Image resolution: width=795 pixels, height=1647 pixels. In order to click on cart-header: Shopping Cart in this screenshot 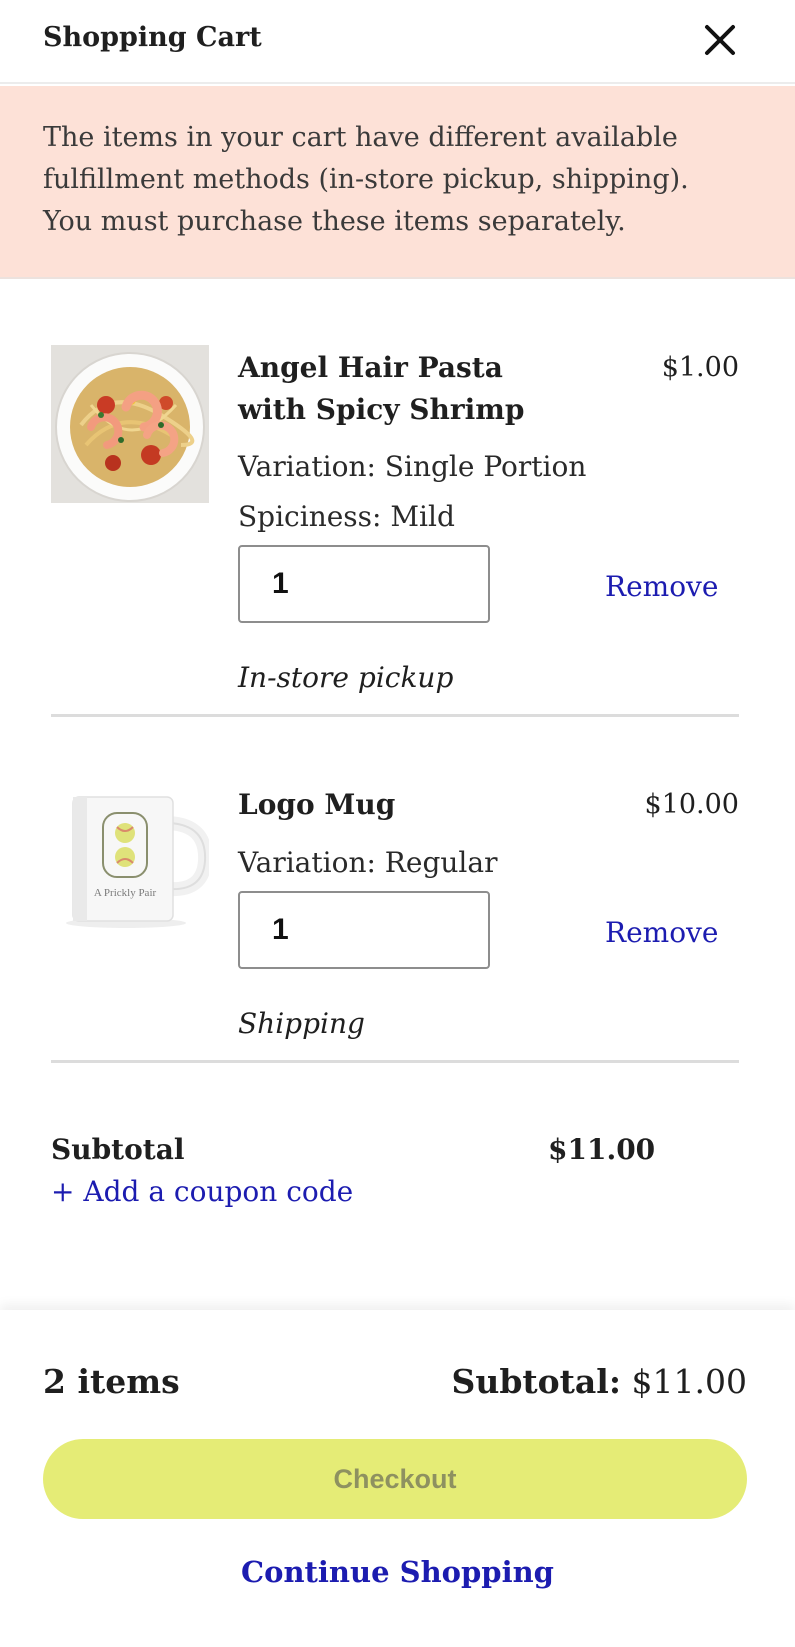, I will do `click(397, 42)`.